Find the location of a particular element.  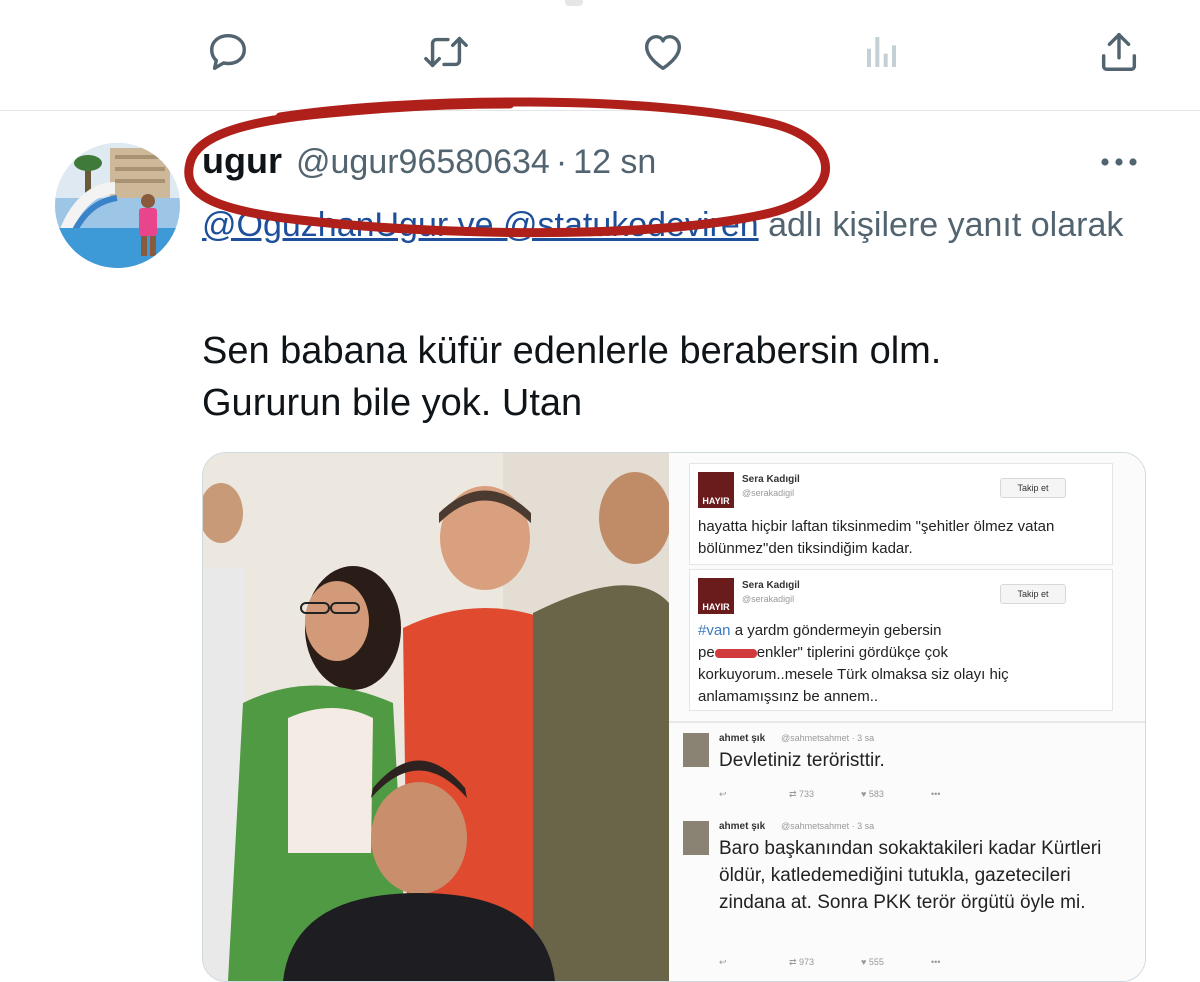

embedded-retweets: ⇄ 973 is located at coordinates (802, 962).